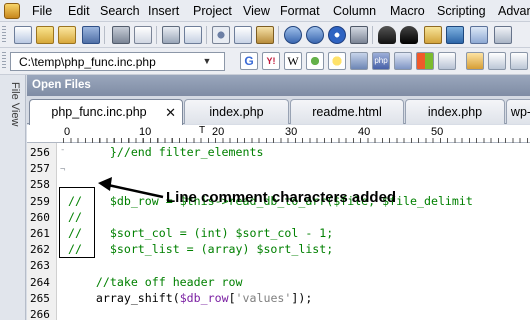  Describe the element at coordinates (315, 61) in the screenshot. I see `msn-icon` at that location.